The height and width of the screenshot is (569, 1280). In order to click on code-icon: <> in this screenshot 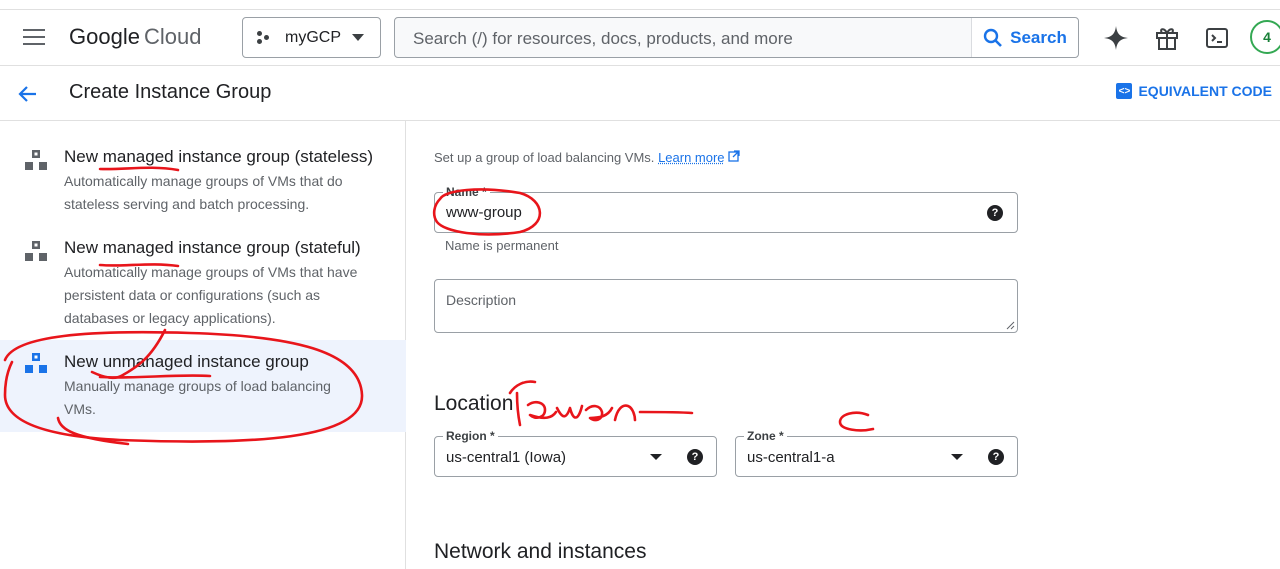, I will do `click(1124, 91)`.